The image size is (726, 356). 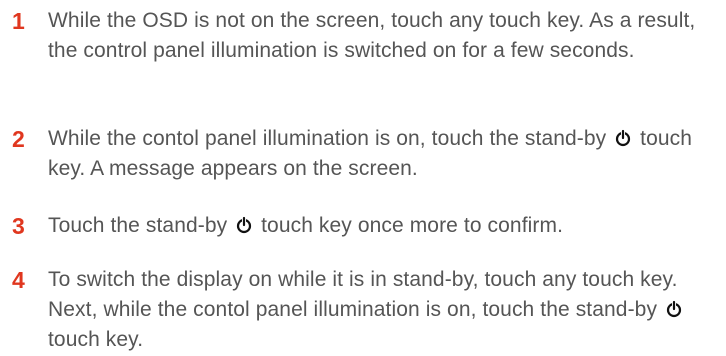 What do you see at coordinates (18, 21) in the screenshot?
I see `step-number: 1` at bounding box center [18, 21].